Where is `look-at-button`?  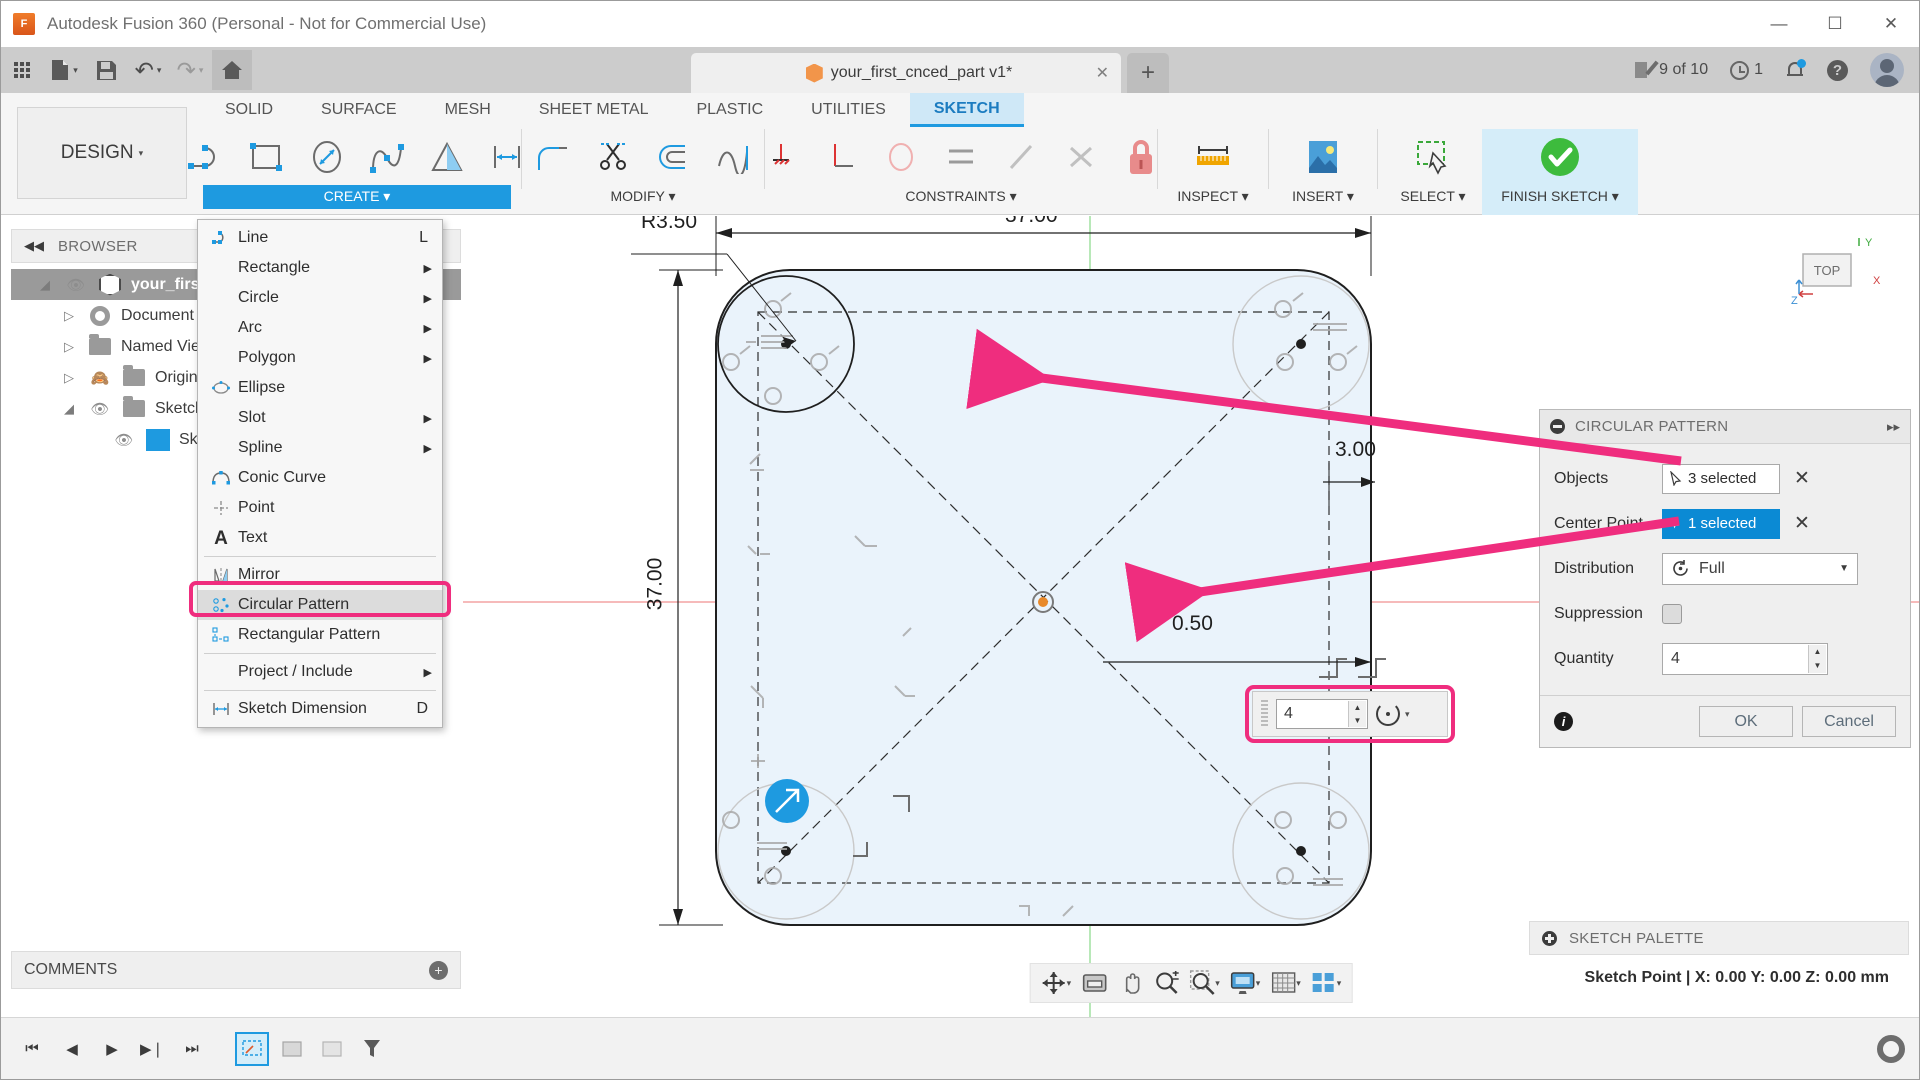
look-at-button is located at coordinates (1094, 983).